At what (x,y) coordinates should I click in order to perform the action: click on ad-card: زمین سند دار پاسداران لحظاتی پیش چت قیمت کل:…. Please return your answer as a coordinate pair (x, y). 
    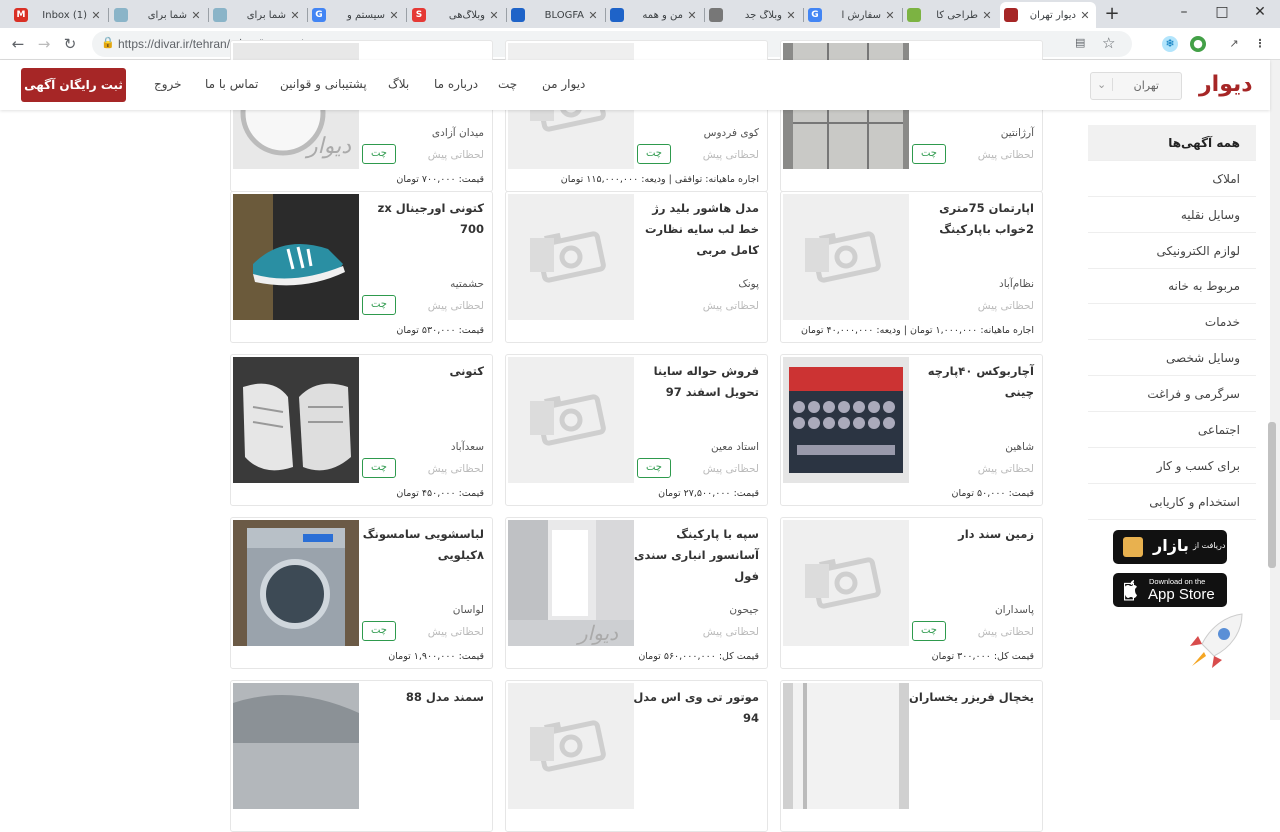
    Looking at the image, I should click on (911, 593).